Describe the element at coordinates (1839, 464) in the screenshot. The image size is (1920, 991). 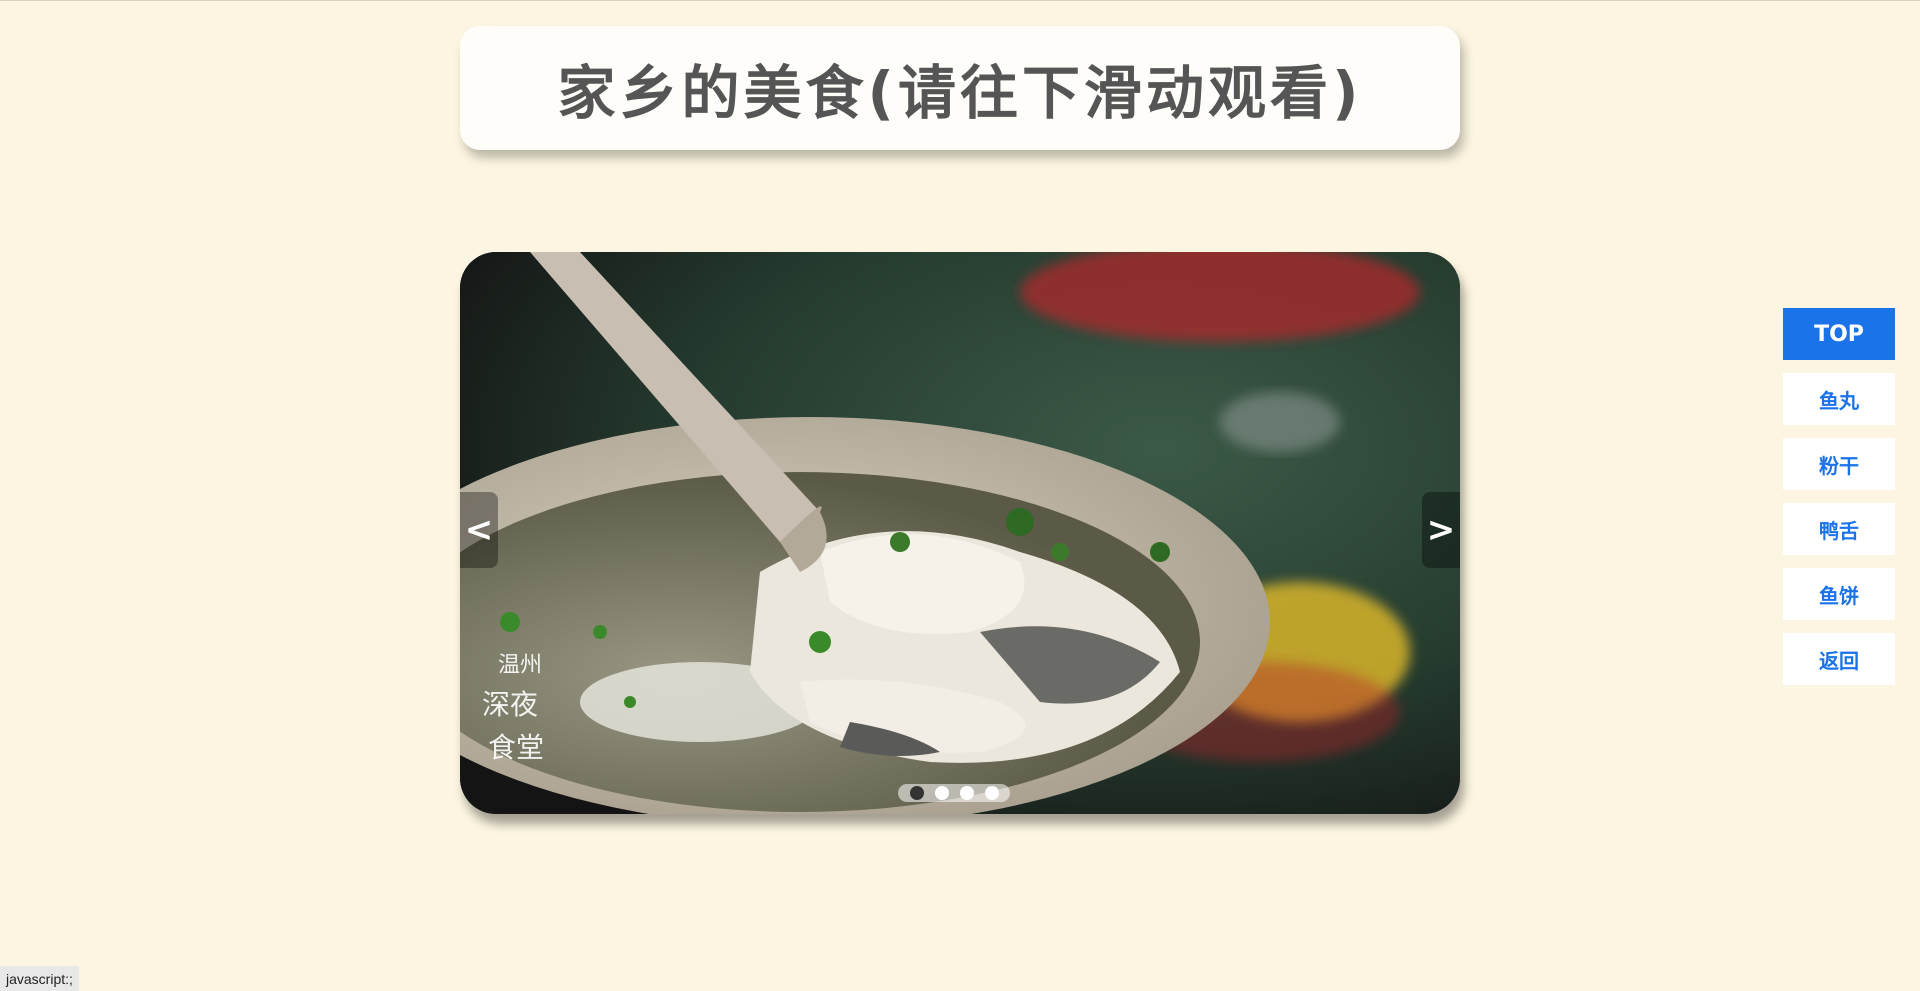
I see `nav-ricenoodle-button: 粉干` at that location.